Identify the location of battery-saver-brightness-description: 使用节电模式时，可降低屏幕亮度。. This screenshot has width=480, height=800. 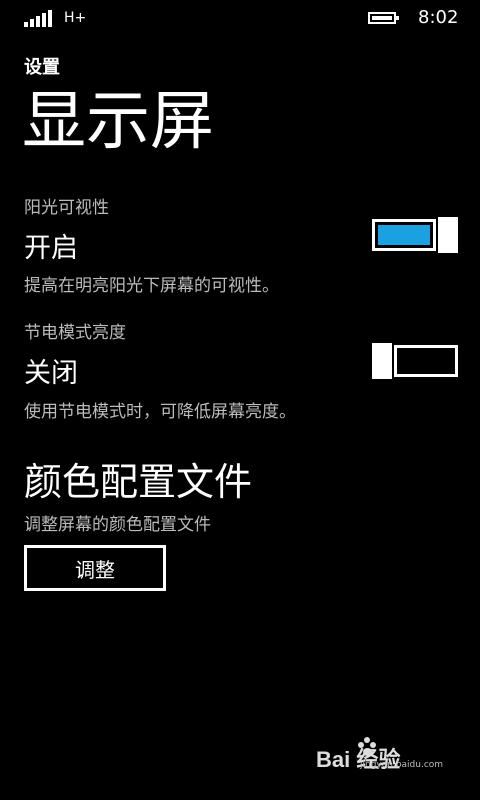
(160, 412).